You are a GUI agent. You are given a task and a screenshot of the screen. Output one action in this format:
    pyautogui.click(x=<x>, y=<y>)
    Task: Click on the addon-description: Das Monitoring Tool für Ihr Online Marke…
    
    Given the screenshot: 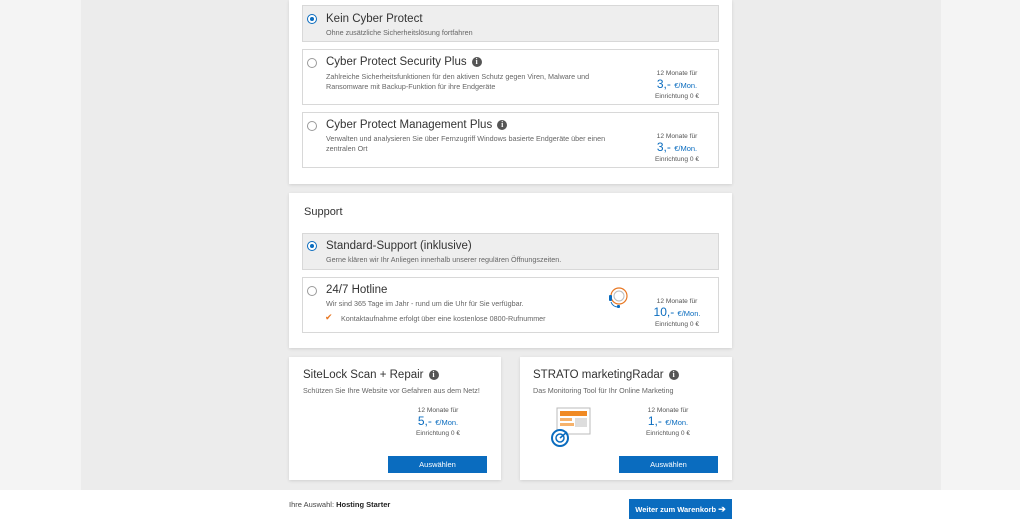 What is the action you would take?
    pyautogui.click(x=603, y=390)
    